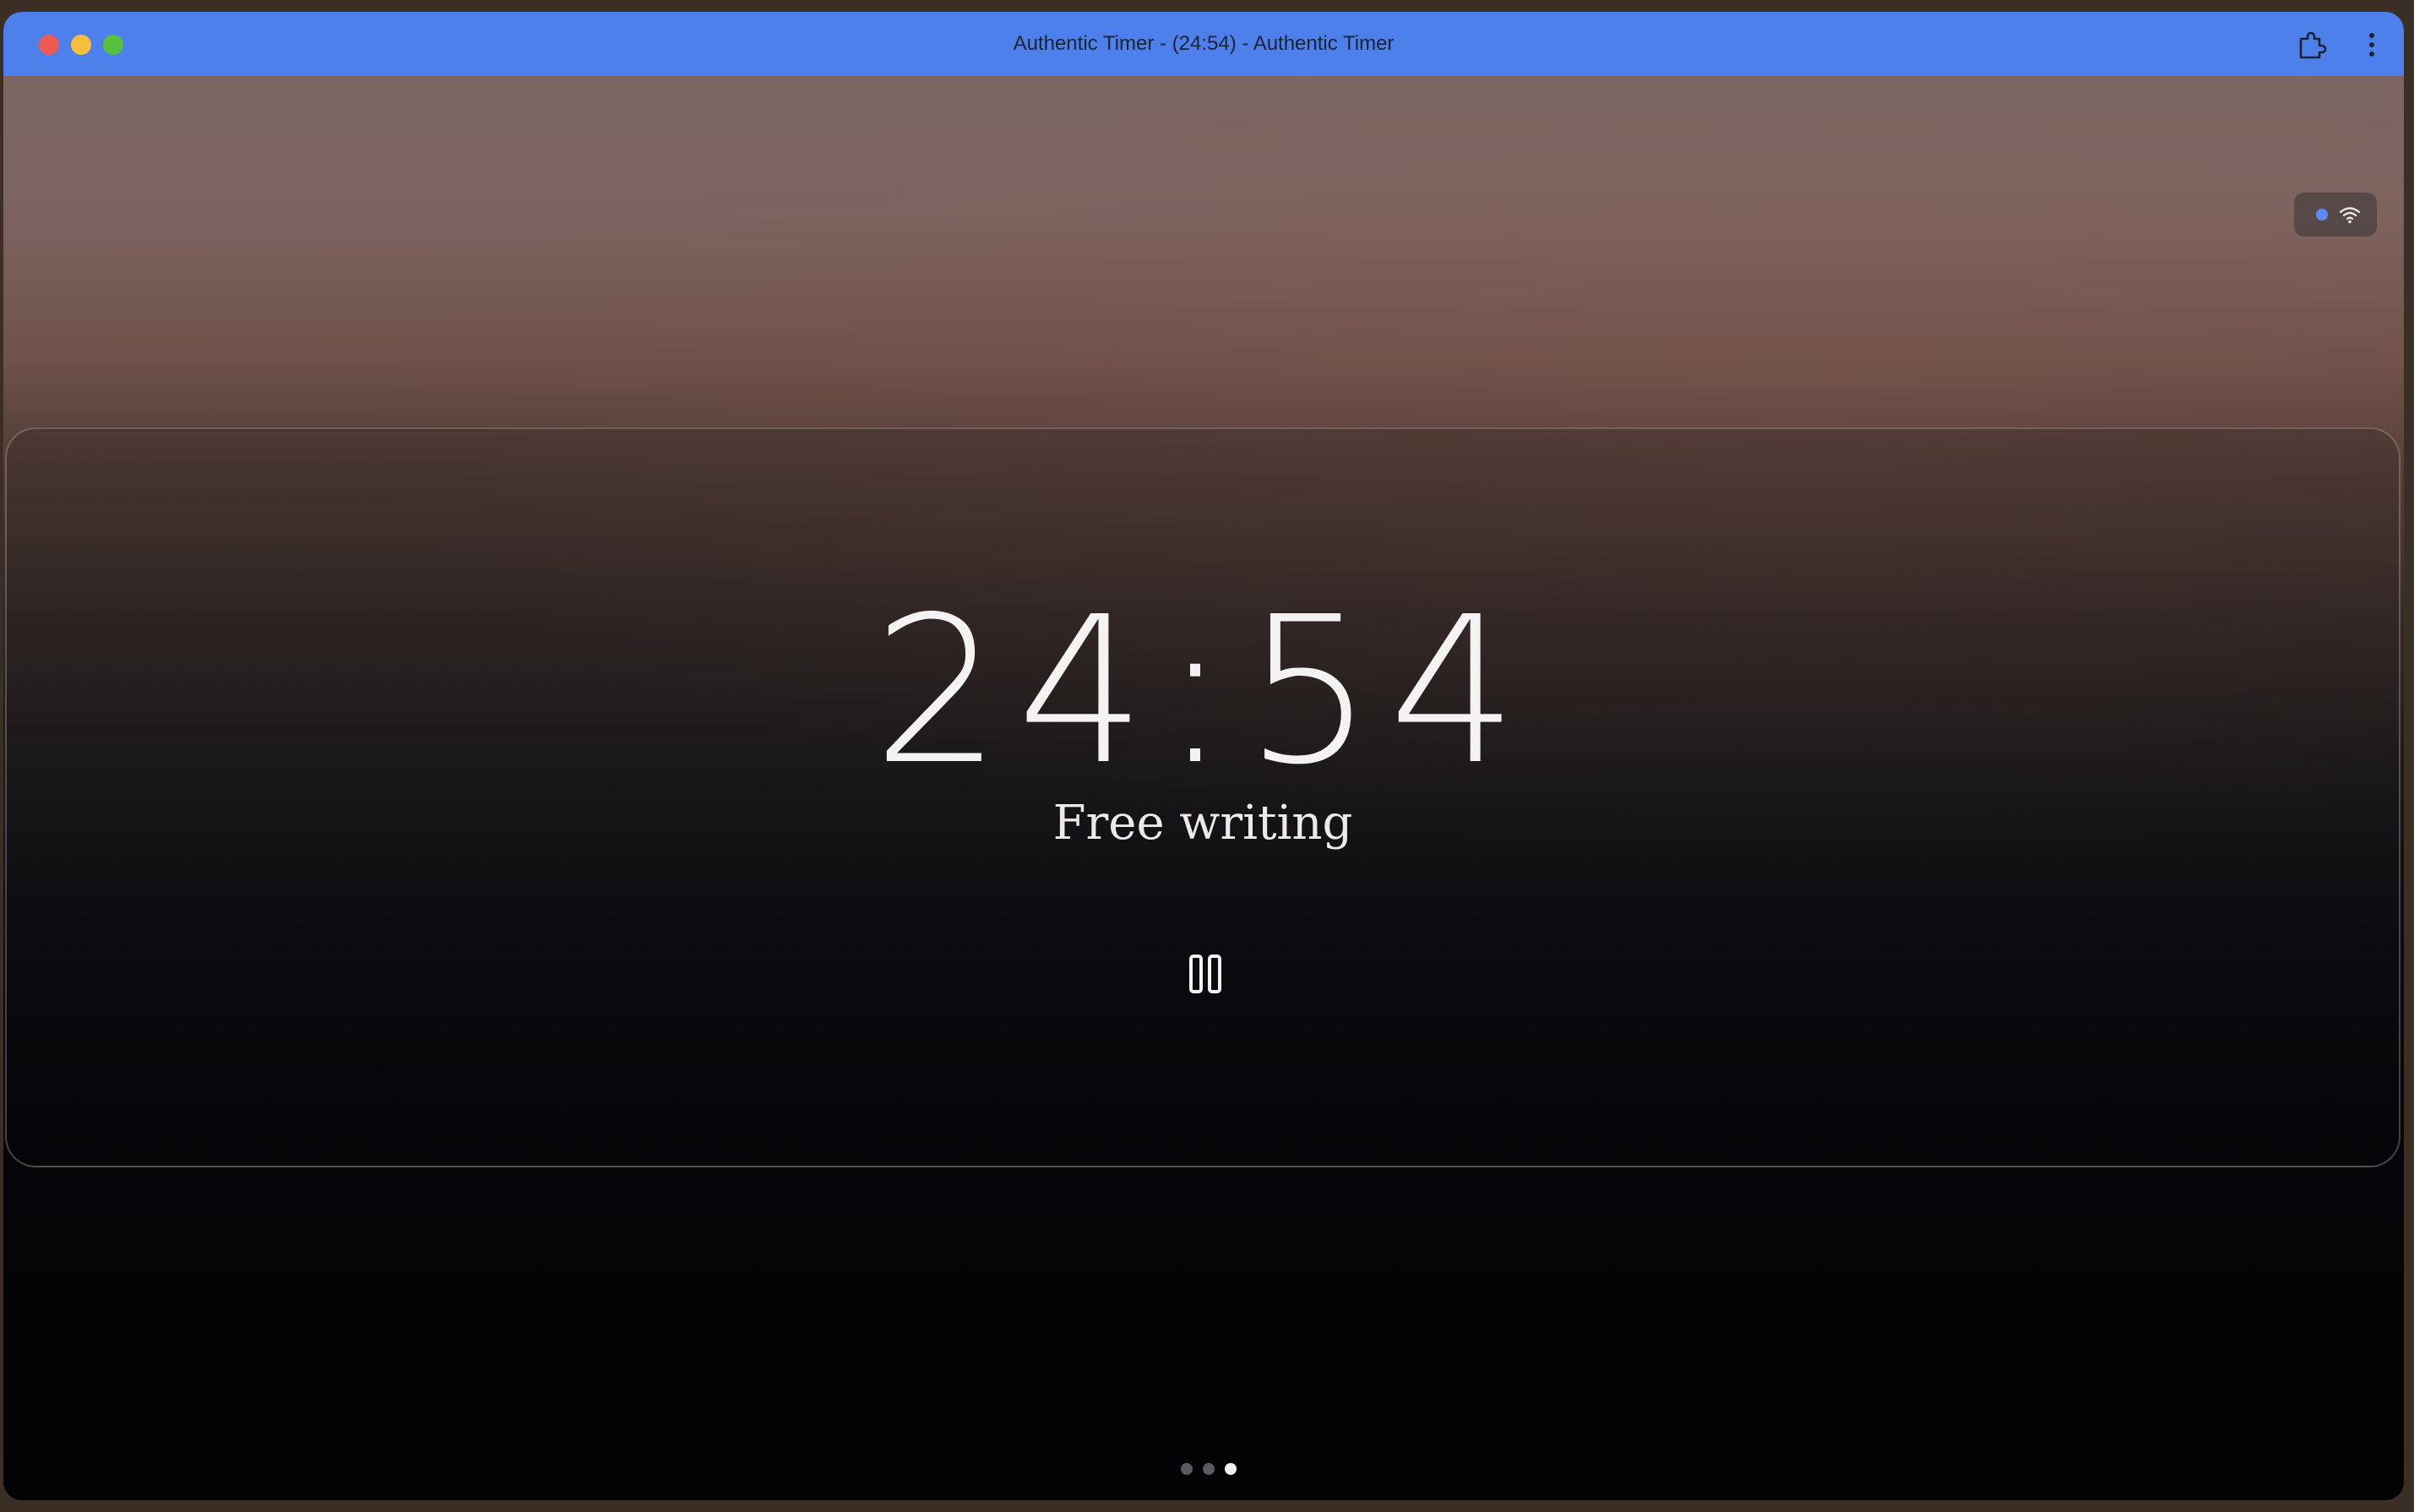 This screenshot has width=2414, height=1512. What do you see at coordinates (2335, 215) in the screenshot?
I see `connection-status` at bounding box center [2335, 215].